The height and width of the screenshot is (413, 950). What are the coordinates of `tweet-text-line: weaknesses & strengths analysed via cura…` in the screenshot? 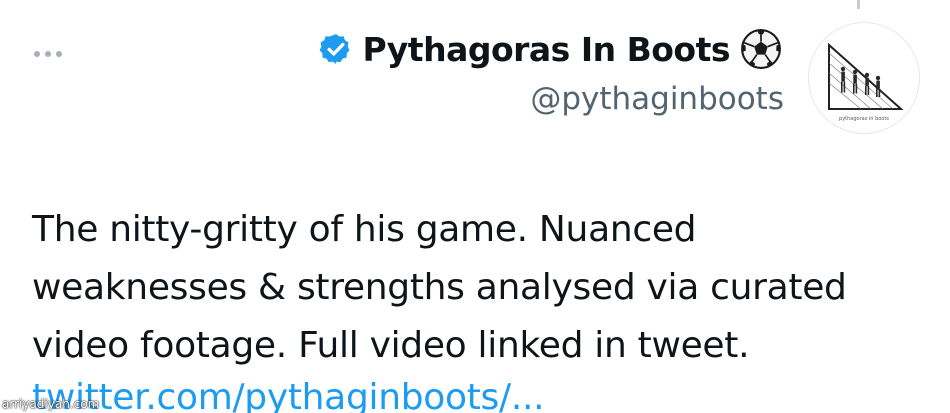 It's located at (439, 287).